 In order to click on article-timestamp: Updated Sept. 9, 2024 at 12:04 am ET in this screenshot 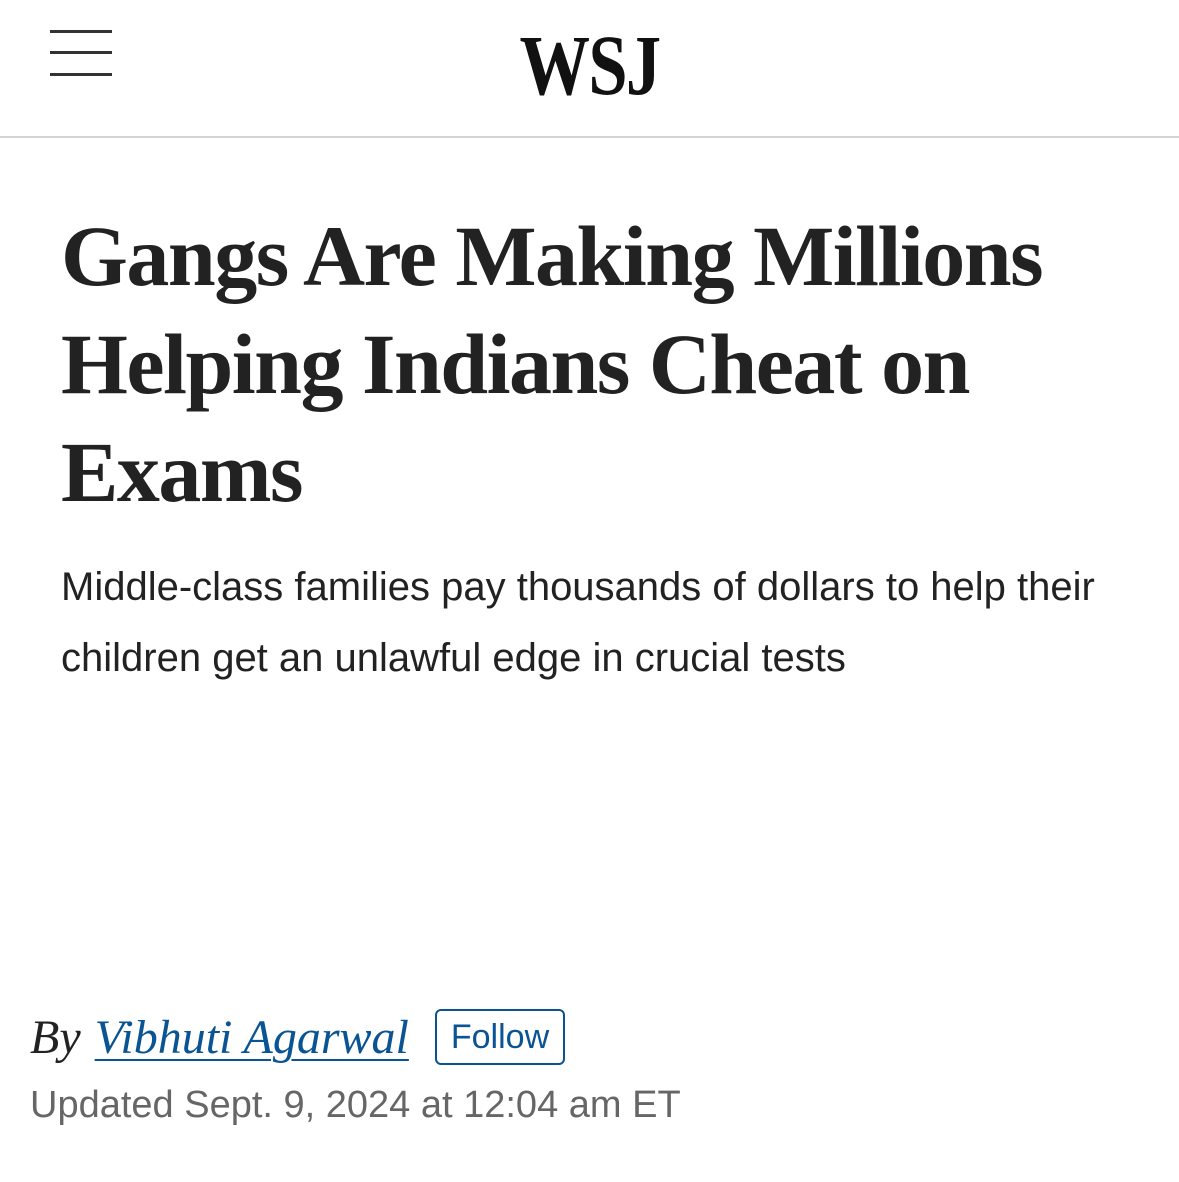, I will do `click(355, 1105)`.